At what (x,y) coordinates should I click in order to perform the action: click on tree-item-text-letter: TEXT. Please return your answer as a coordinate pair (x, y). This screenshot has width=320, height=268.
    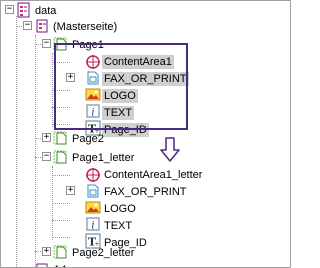
    Looking at the image, I should click on (118, 226).